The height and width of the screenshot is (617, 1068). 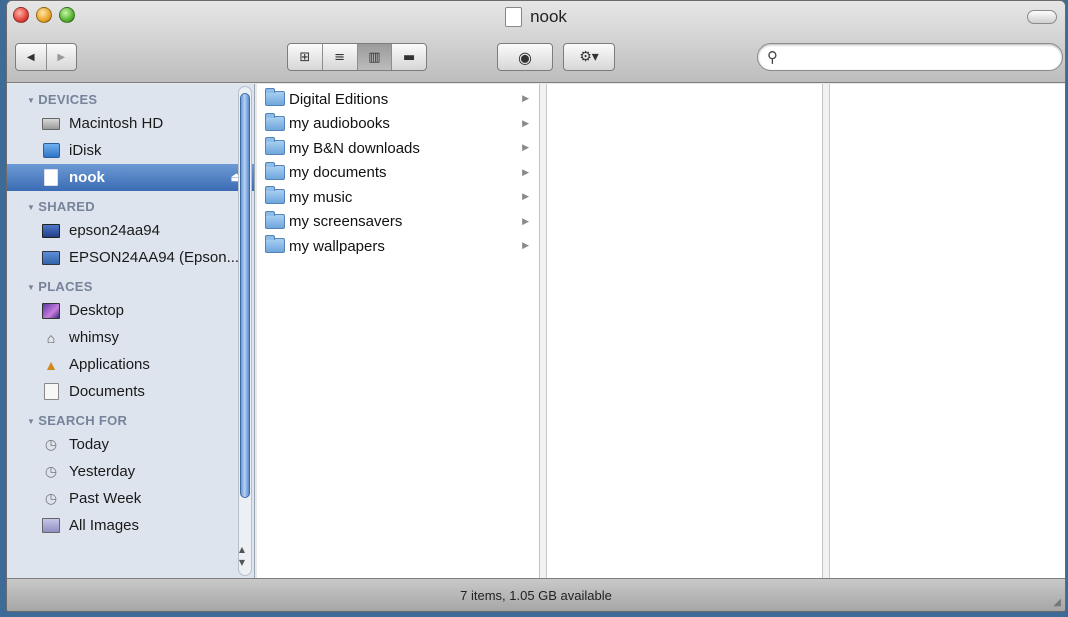 I want to click on images-folder-icon, so click(x=51, y=526).